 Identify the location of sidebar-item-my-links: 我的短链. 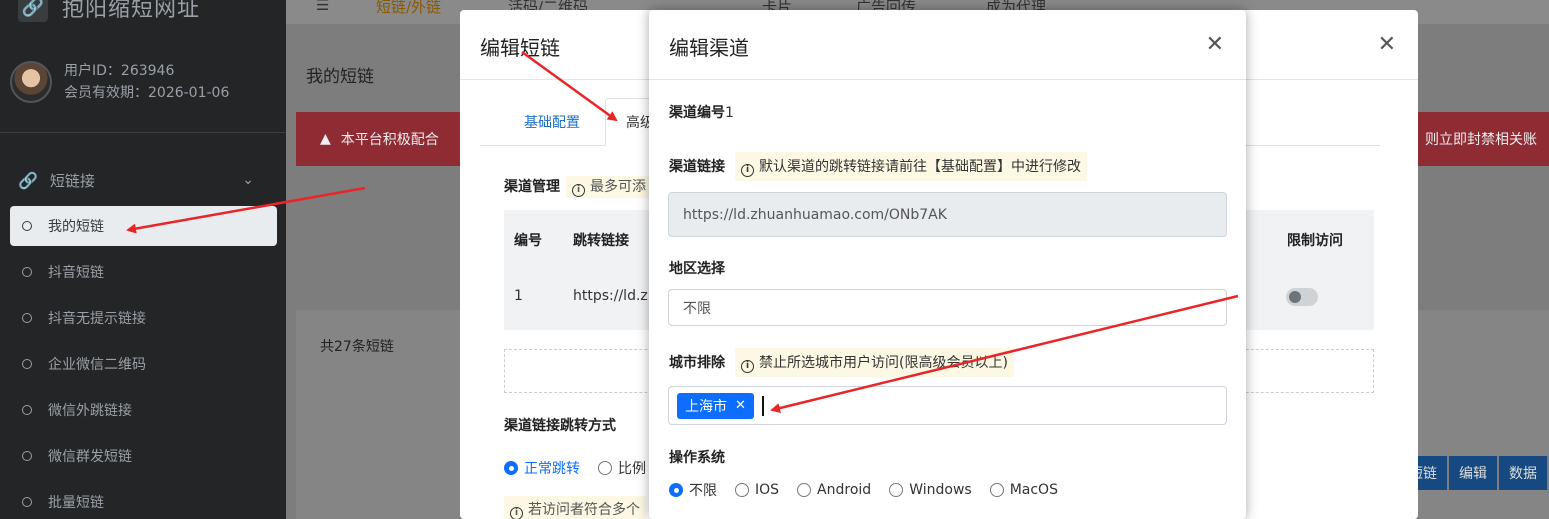
(143, 226).